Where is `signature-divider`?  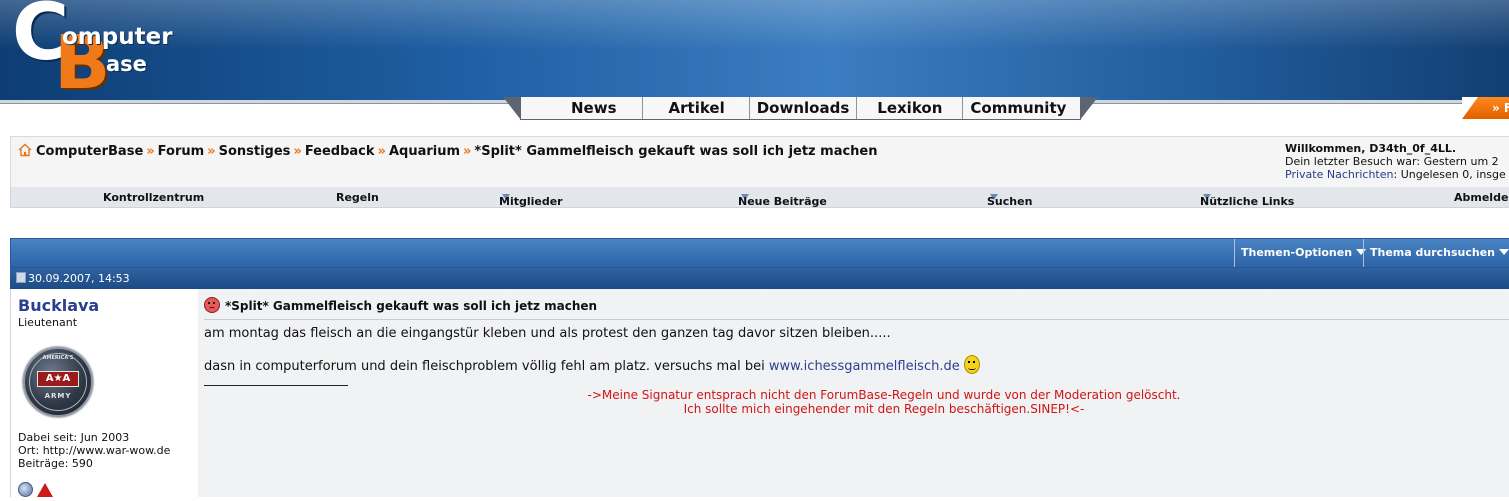 signature-divider is located at coordinates (276, 385).